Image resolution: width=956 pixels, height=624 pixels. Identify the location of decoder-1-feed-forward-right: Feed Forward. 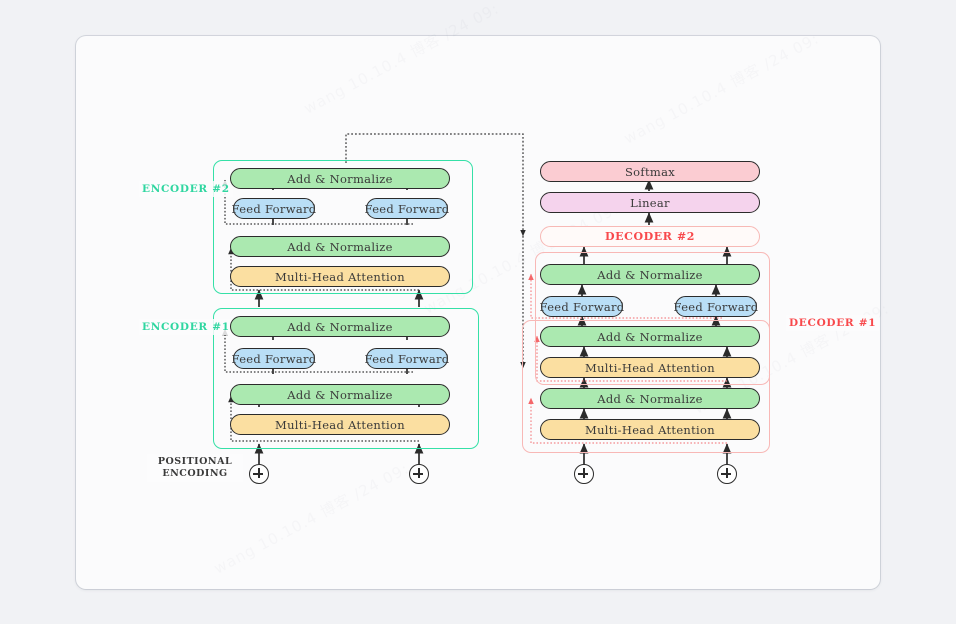
(716, 306).